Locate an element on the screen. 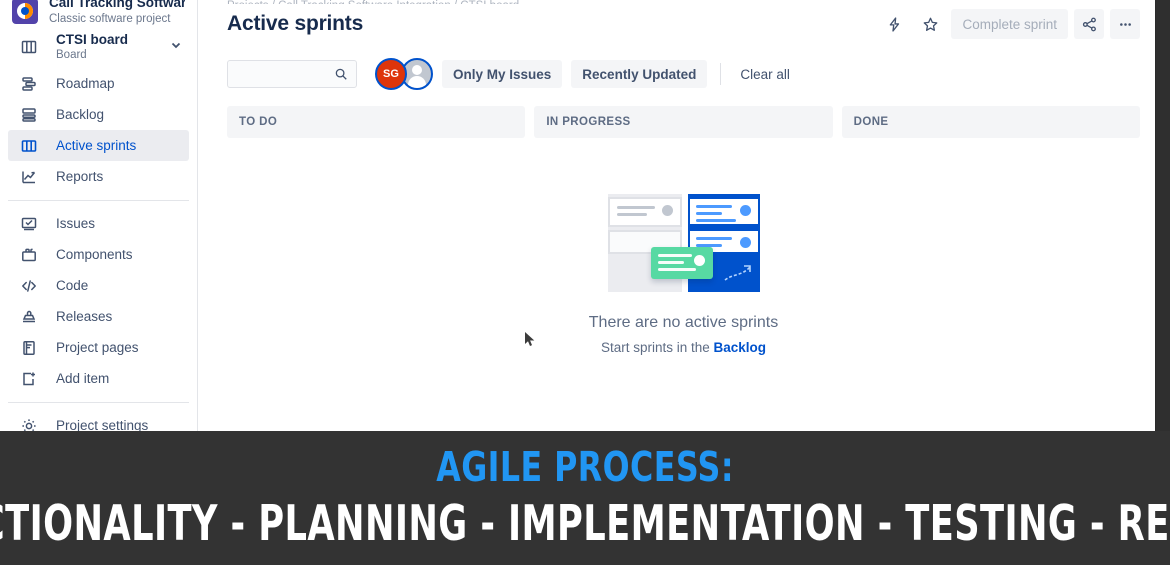  complete-sprint-button: Complete sprint is located at coordinates (1009, 24).